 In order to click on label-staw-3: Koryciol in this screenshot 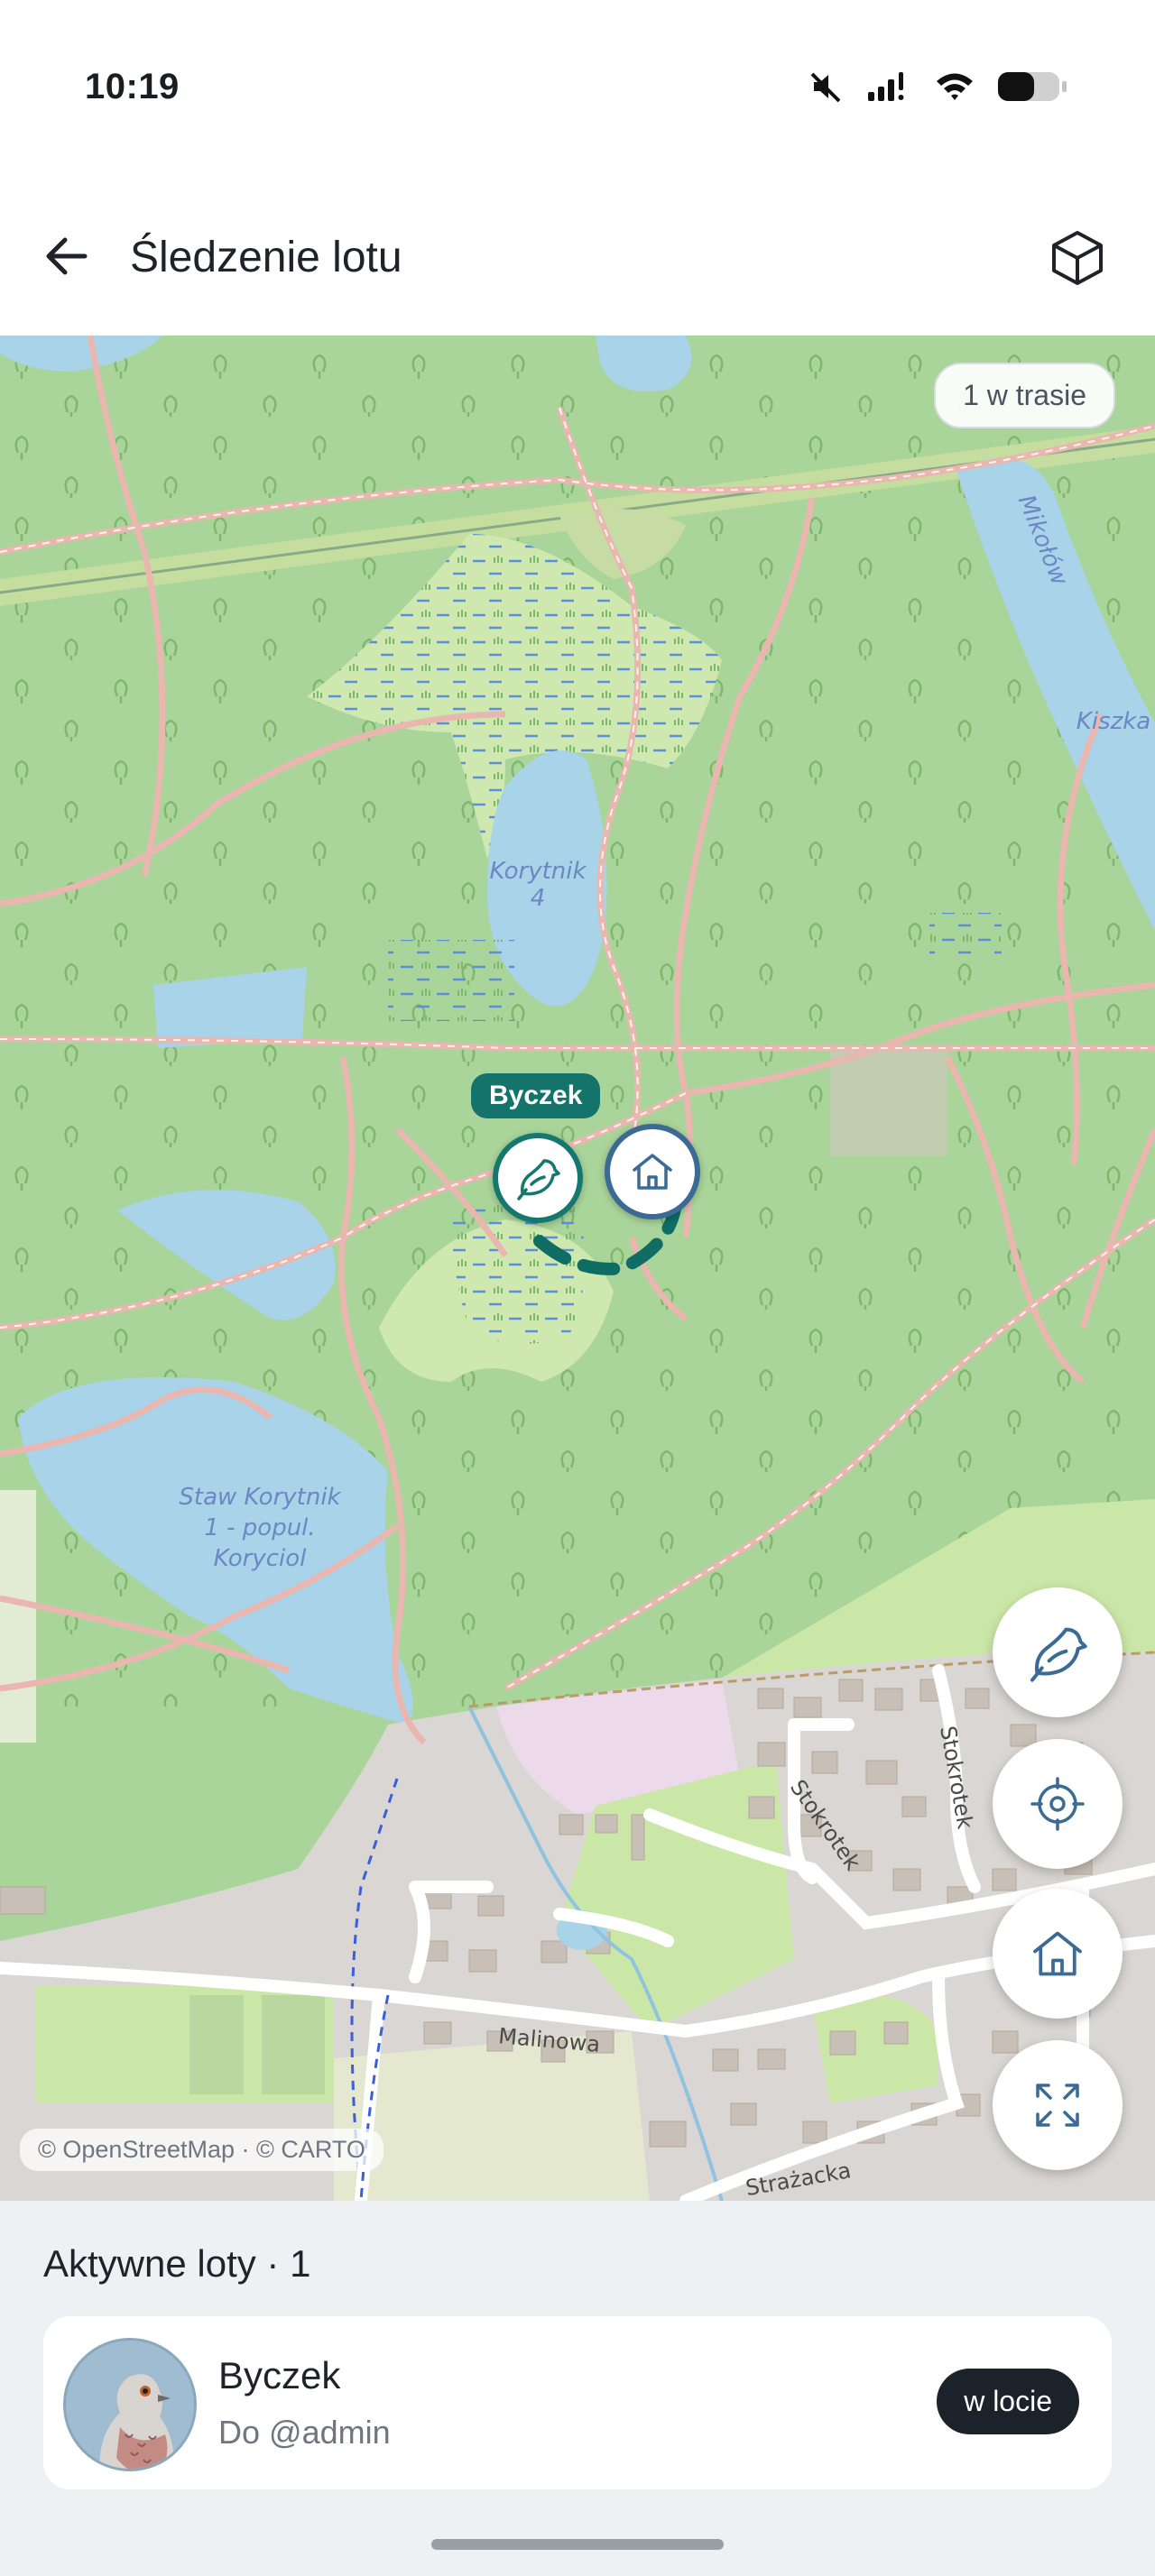, I will do `click(261, 1558)`.